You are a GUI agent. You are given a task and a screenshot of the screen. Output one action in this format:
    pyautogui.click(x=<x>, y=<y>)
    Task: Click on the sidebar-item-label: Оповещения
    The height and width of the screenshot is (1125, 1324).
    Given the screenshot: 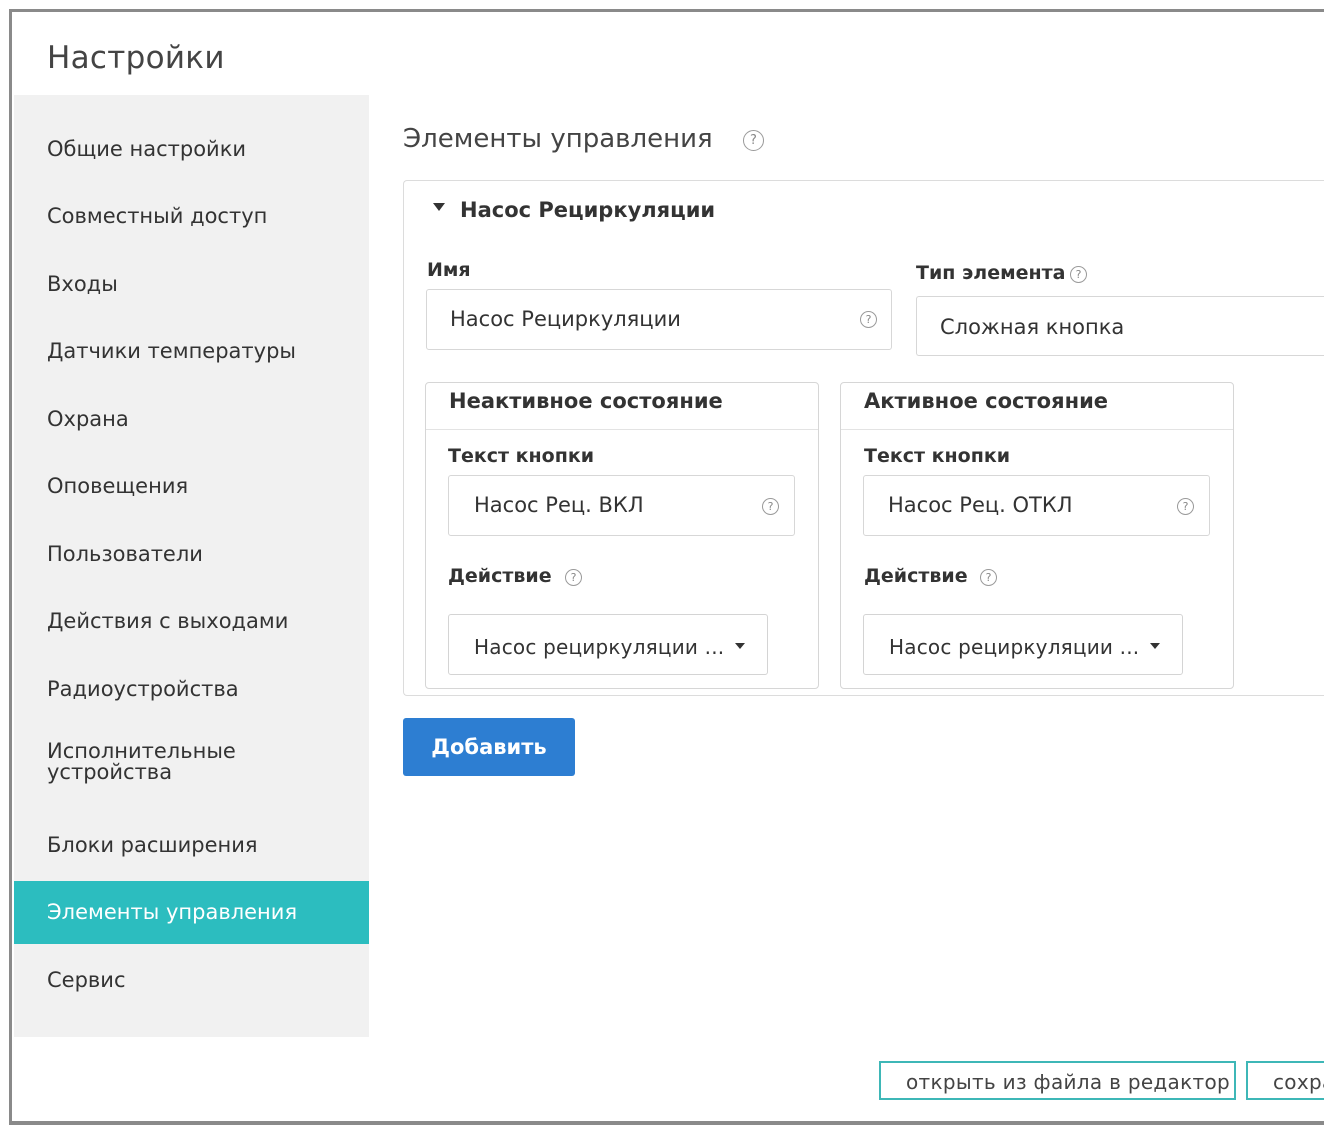 What is the action you would take?
    pyautogui.click(x=118, y=486)
    